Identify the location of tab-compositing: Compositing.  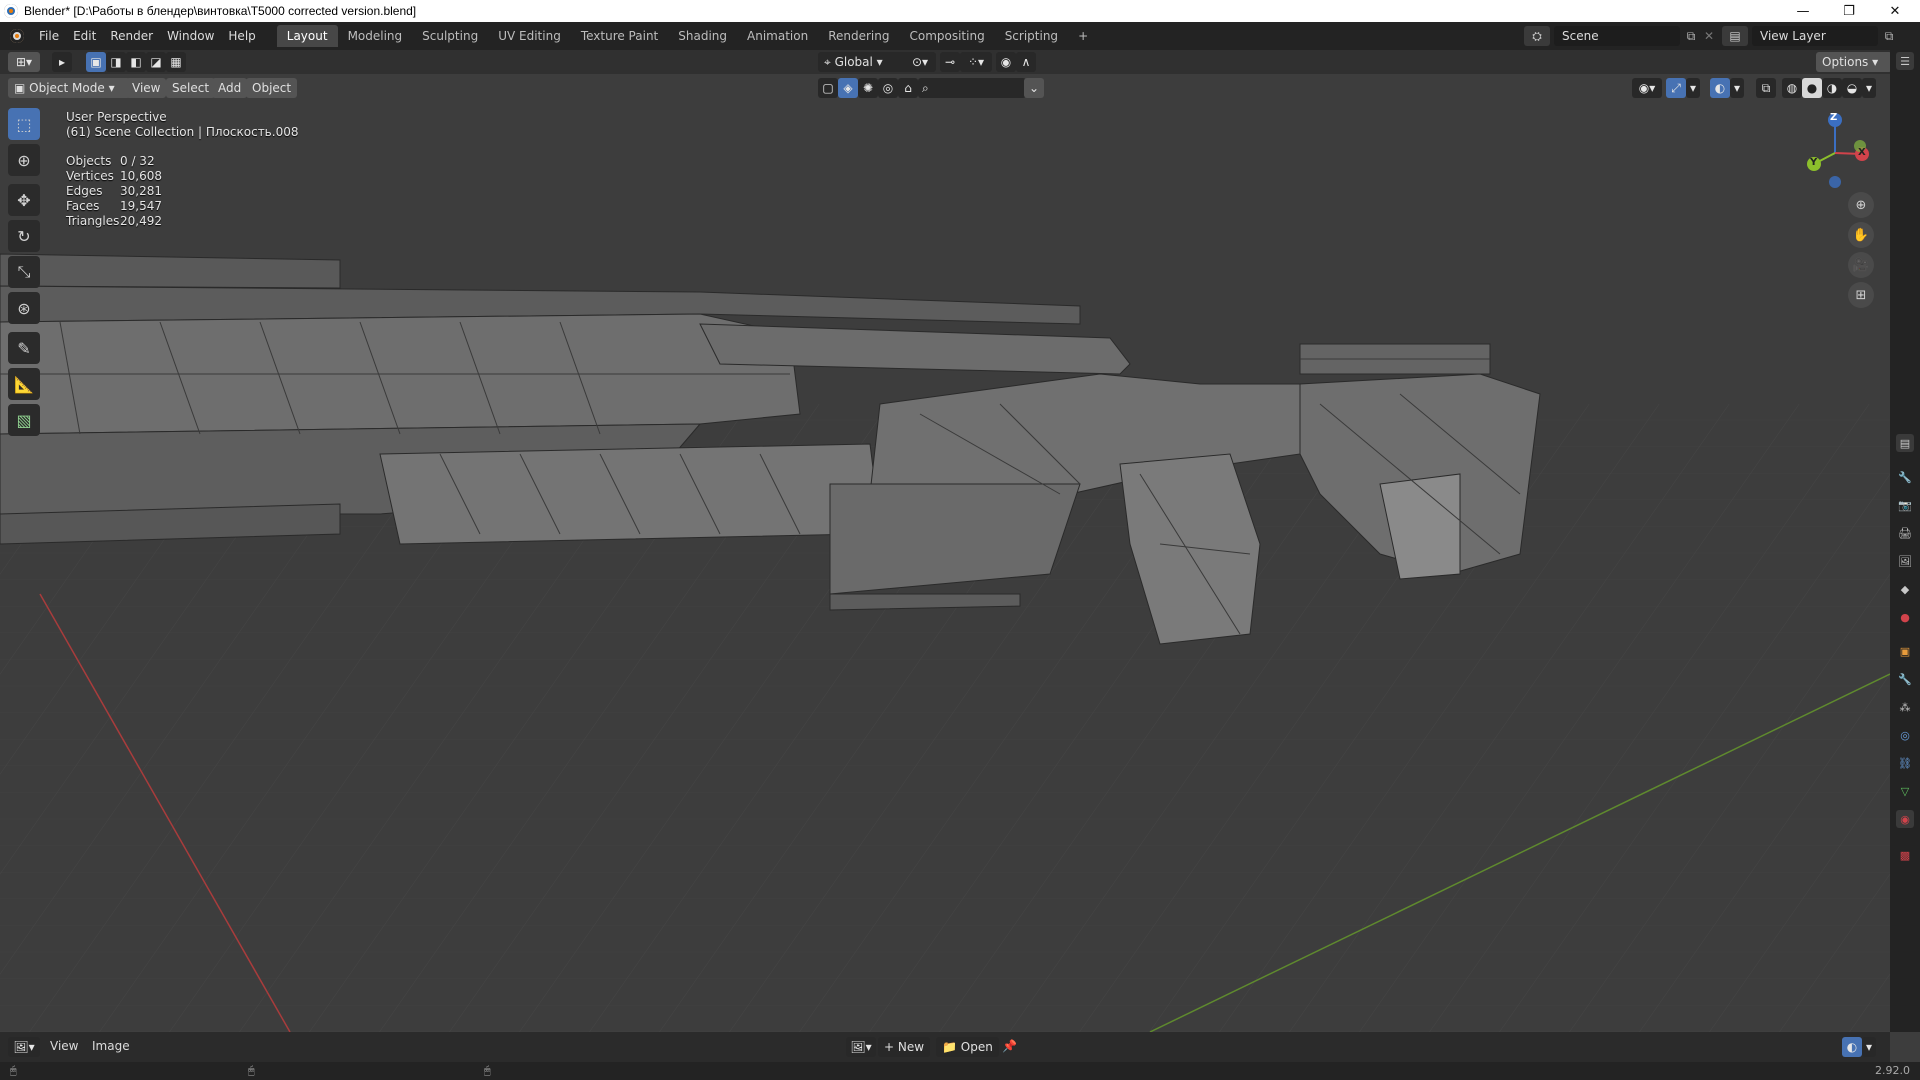
(946, 36).